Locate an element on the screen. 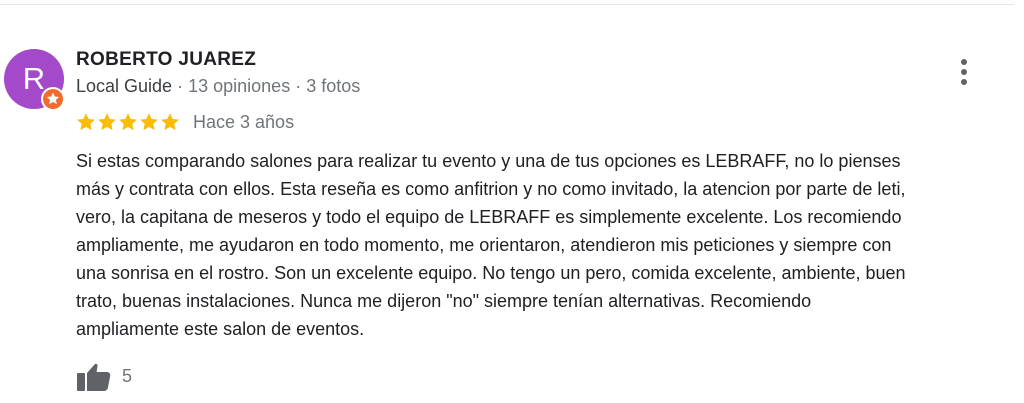  reviewer-name: ROBERTO JUAREZ is located at coordinates (166, 60).